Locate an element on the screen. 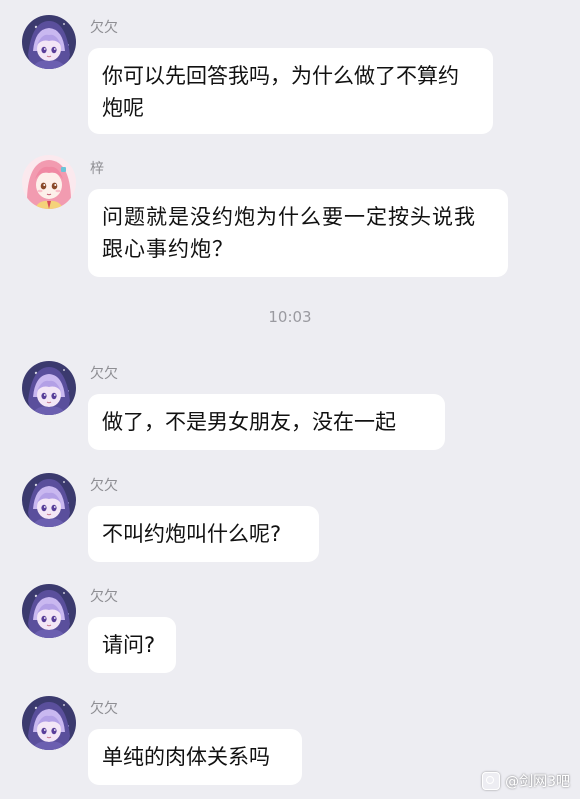 This screenshot has width=580, height=799. message-bubble: 请问? is located at coordinates (132, 645).